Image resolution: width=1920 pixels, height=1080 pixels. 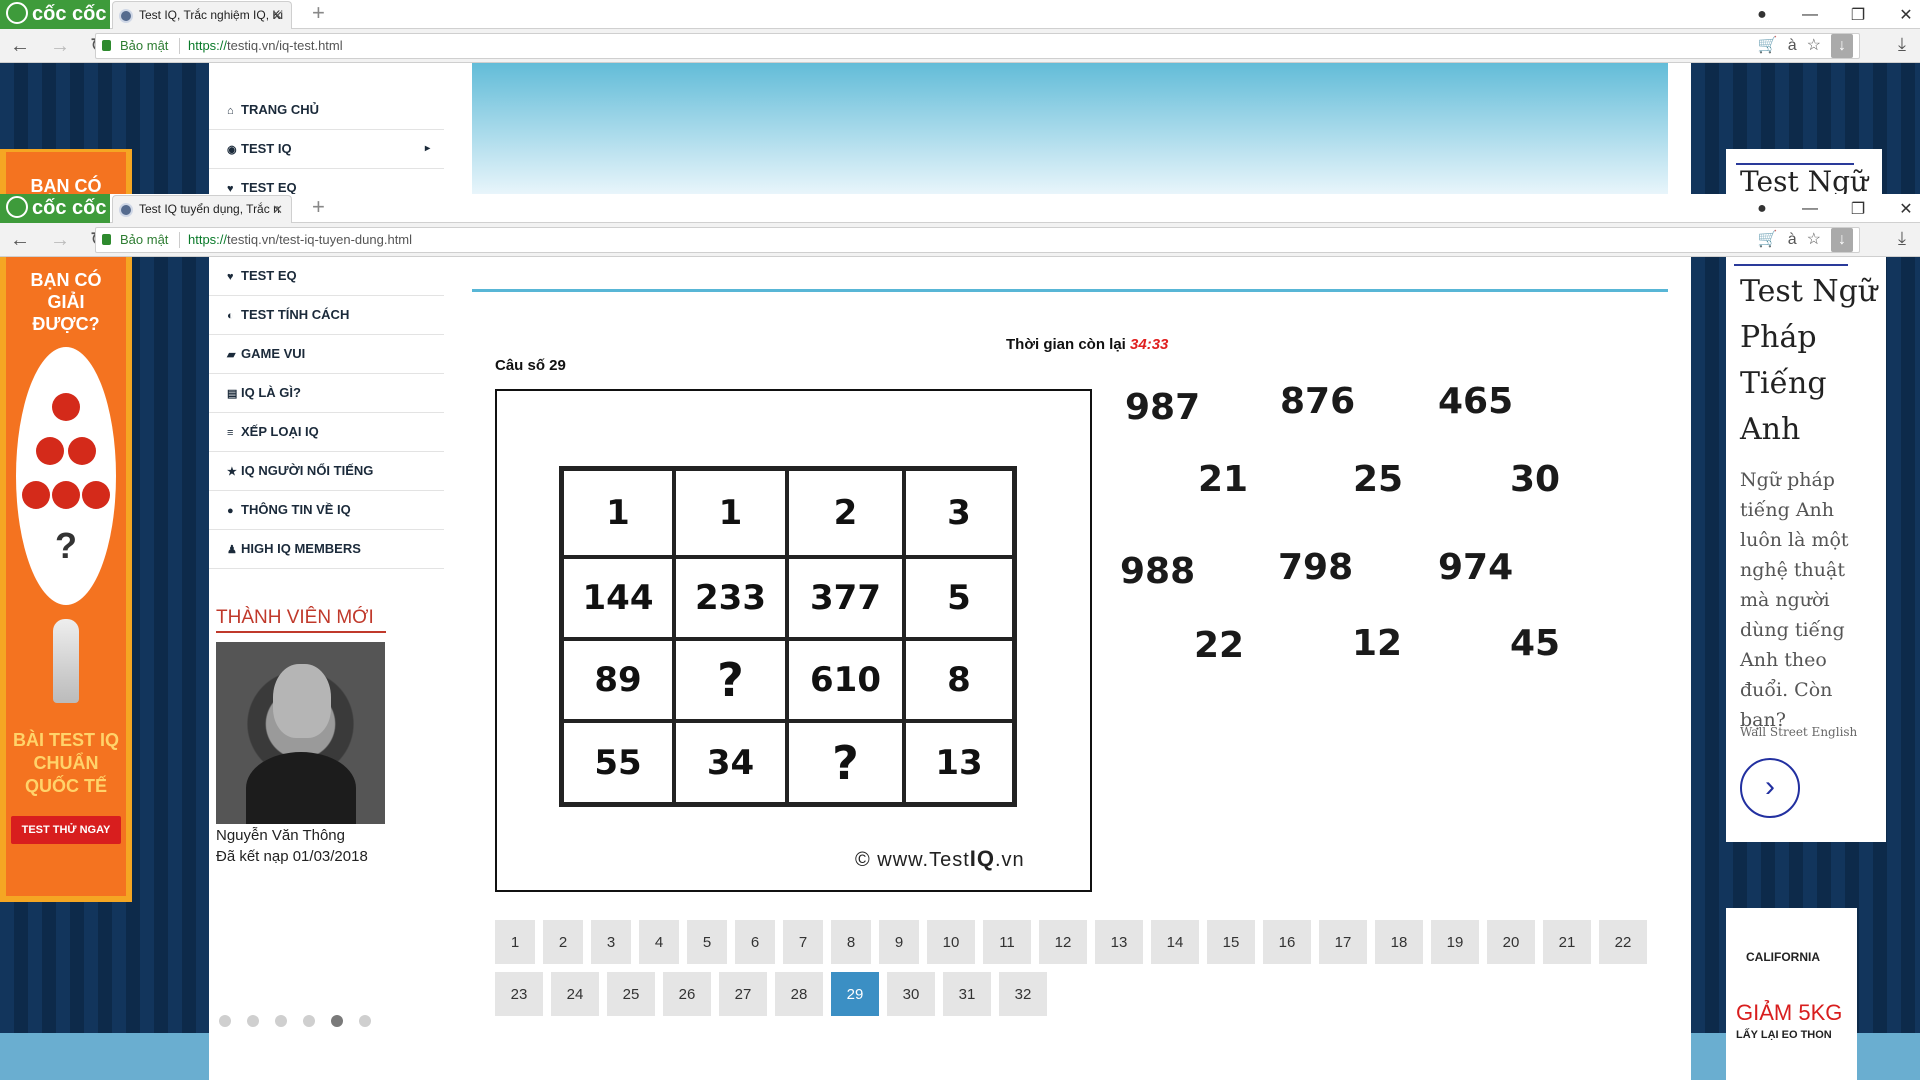 What do you see at coordinates (687, 994) in the screenshot?
I see `page-button: 26` at bounding box center [687, 994].